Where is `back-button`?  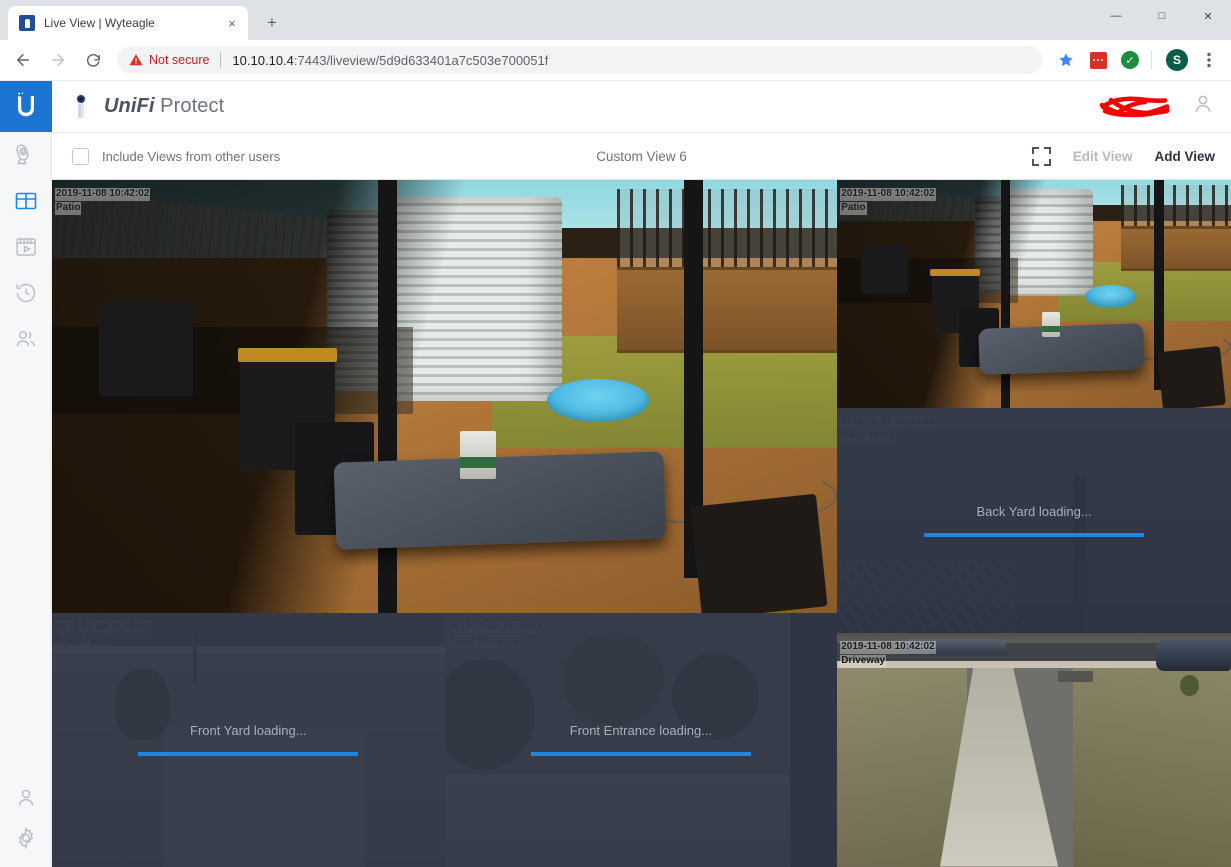 back-button is located at coordinates (23, 60).